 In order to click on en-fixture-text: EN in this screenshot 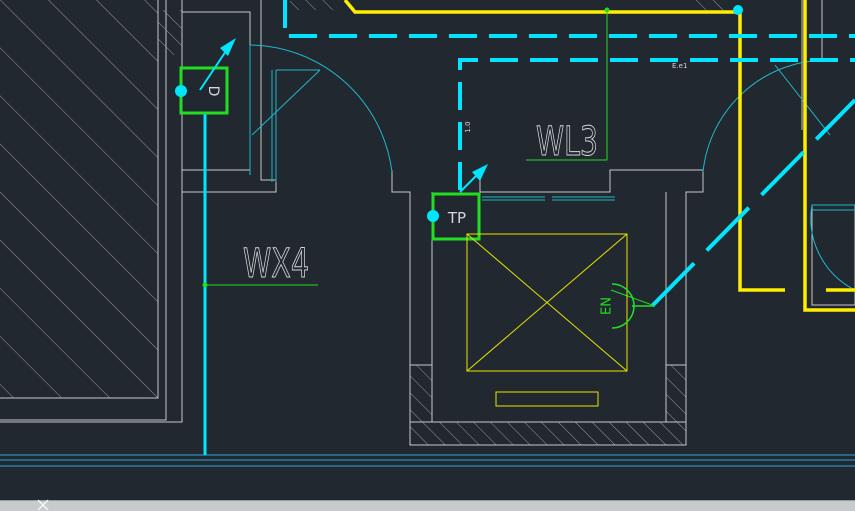, I will do `click(607, 306)`.